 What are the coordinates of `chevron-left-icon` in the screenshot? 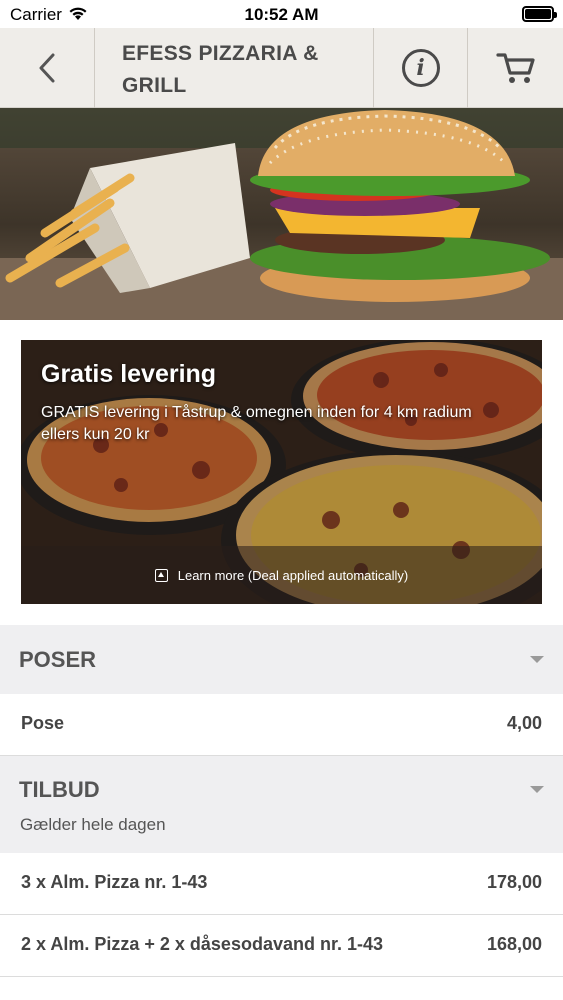 It's located at (47, 68).